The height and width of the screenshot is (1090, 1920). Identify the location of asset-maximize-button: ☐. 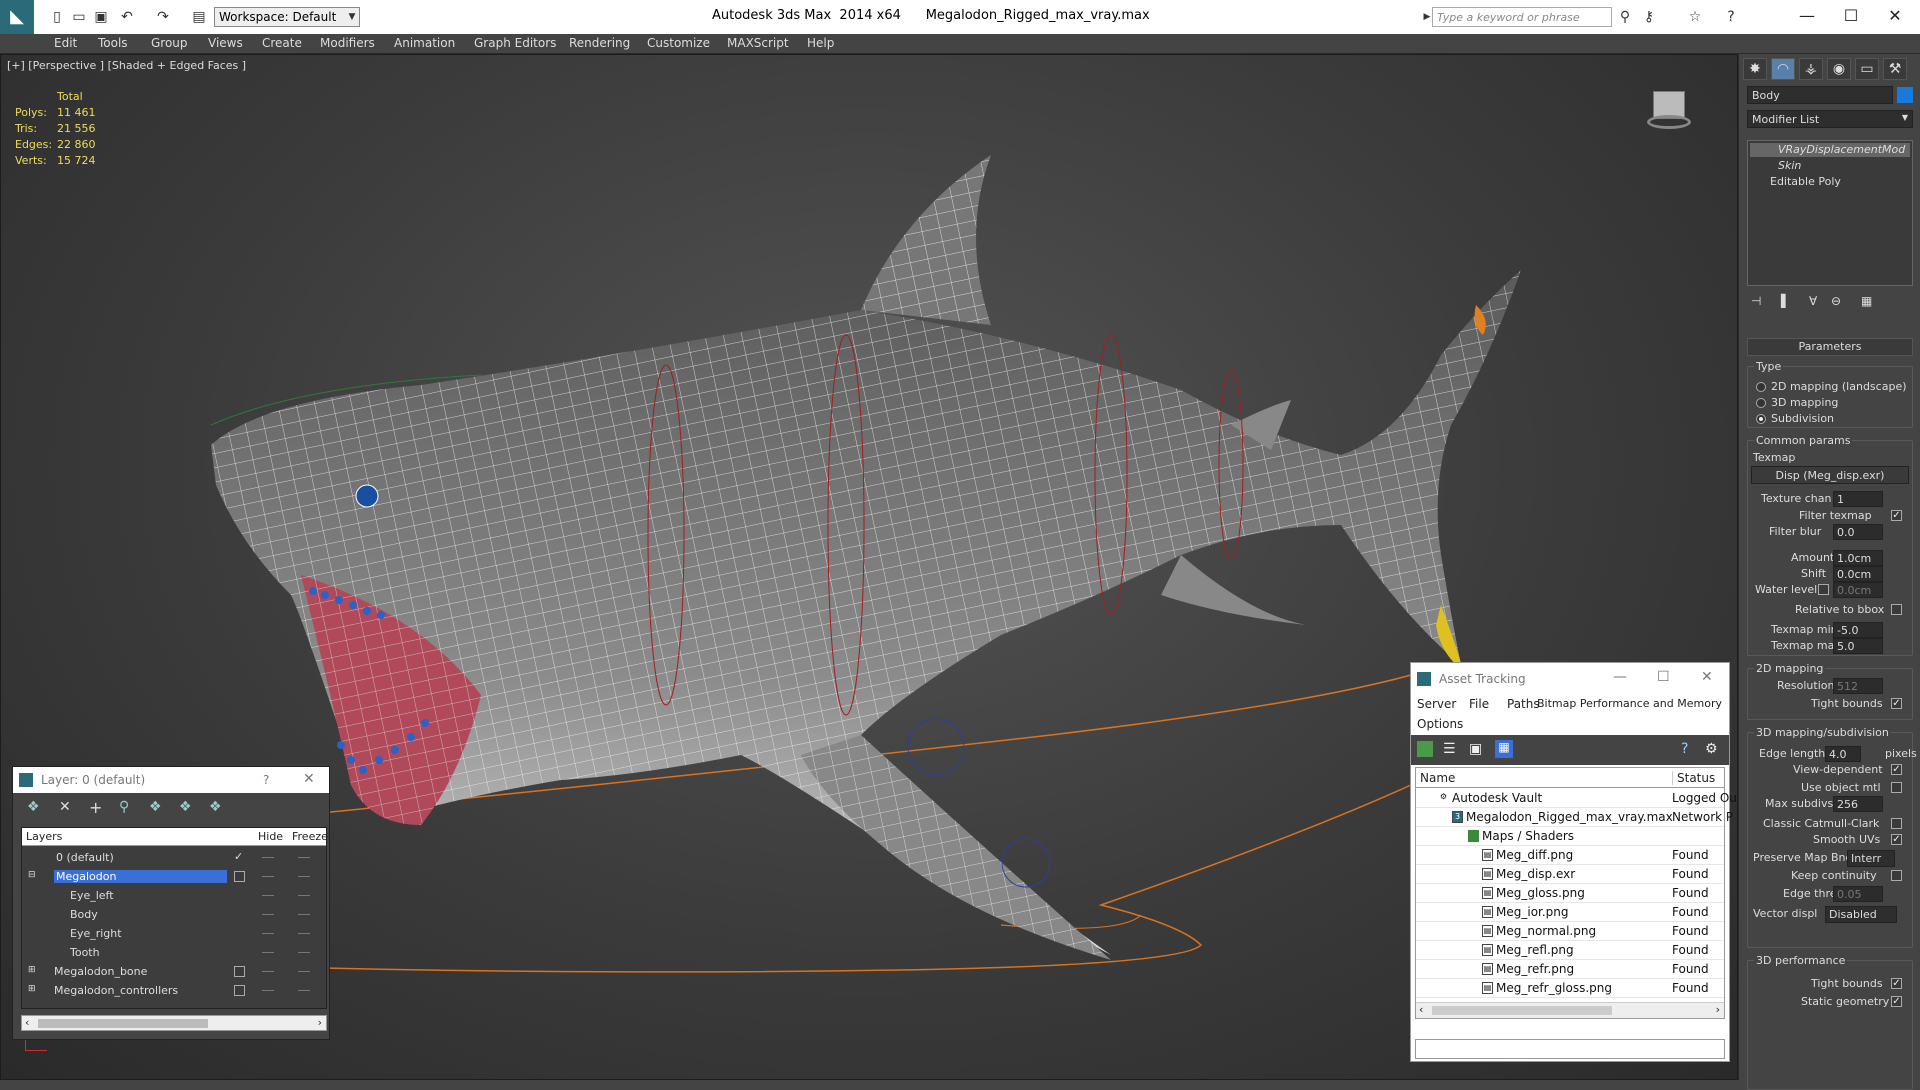
(1663, 677).